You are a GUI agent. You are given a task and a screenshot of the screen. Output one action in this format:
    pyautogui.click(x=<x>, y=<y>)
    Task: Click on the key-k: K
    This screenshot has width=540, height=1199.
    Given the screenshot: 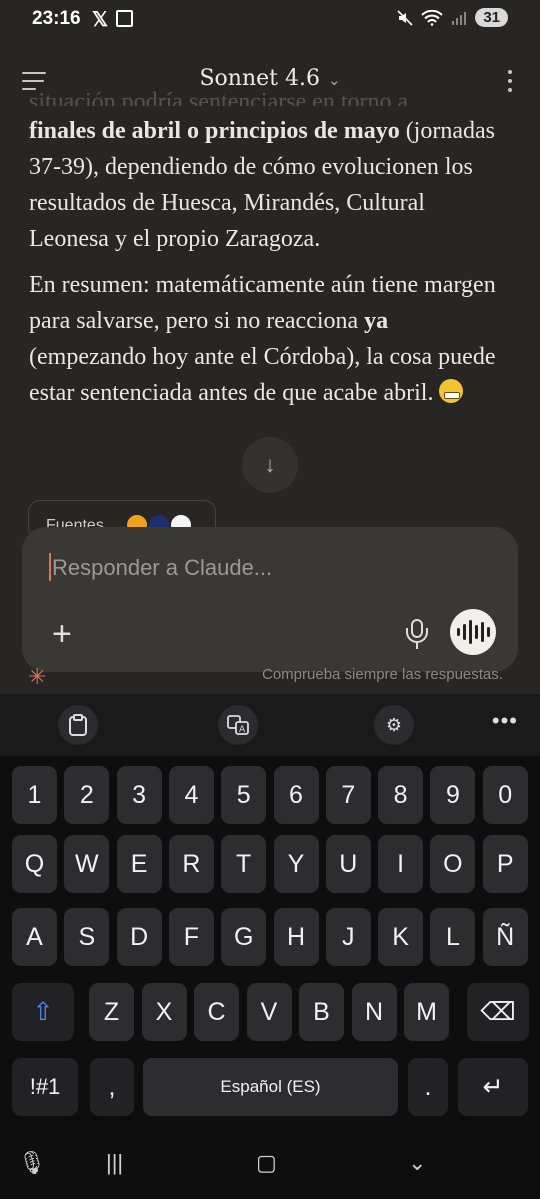 What is the action you would take?
    pyautogui.click(x=401, y=937)
    